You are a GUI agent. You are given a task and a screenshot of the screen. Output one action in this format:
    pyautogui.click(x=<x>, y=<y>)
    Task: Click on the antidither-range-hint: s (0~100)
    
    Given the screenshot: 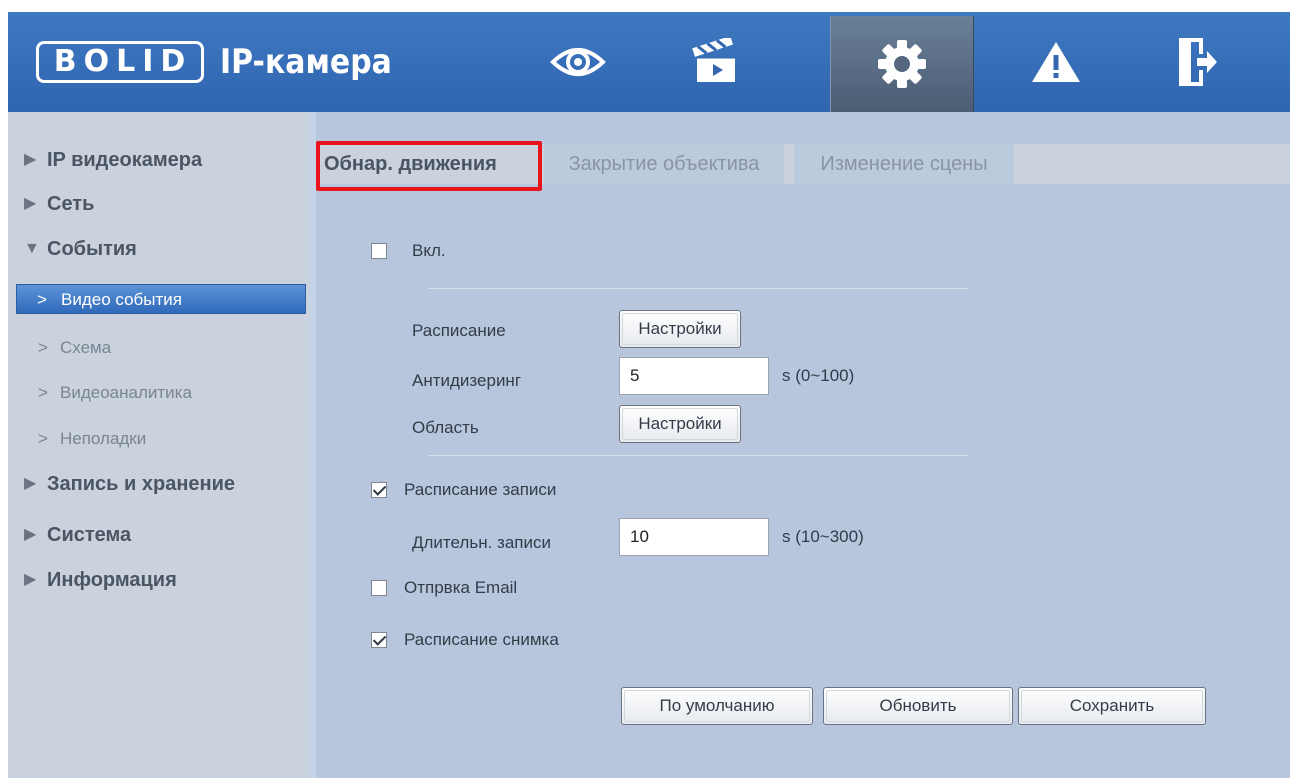 What is the action you would take?
    pyautogui.click(x=818, y=375)
    